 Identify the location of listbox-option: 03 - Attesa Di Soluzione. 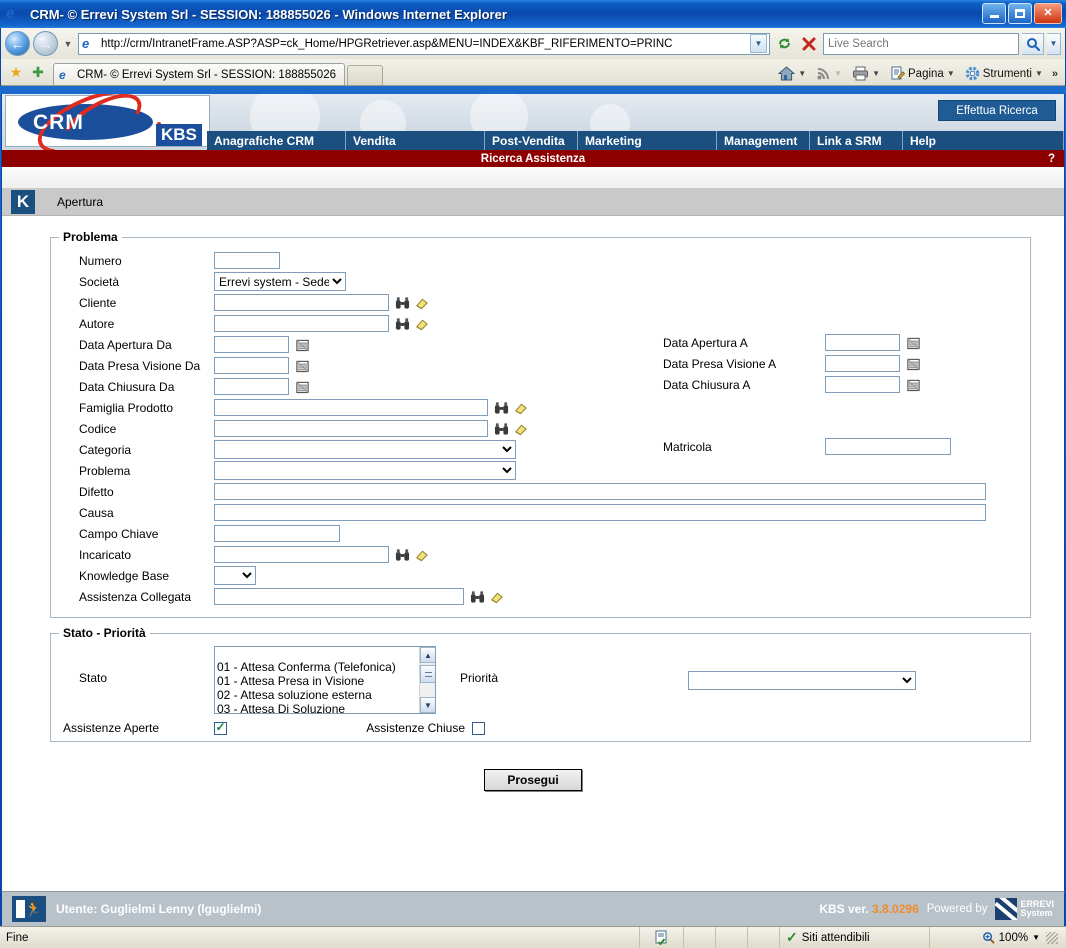
(325, 707).